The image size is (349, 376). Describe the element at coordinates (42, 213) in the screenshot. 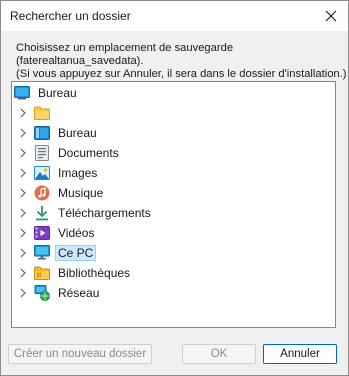

I see `download-icon` at that location.